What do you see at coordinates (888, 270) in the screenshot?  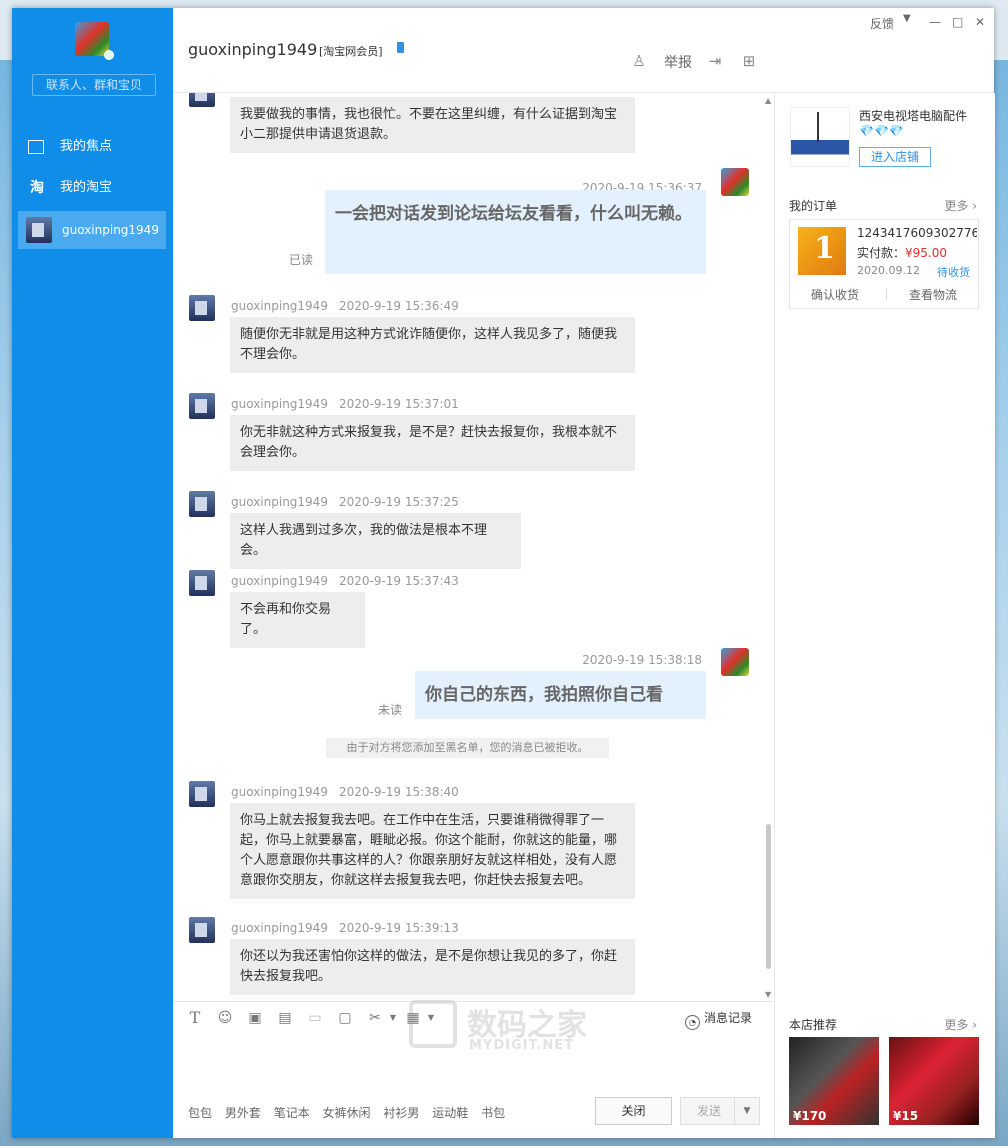 I see `order-date: 2020.09.12` at bounding box center [888, 270].